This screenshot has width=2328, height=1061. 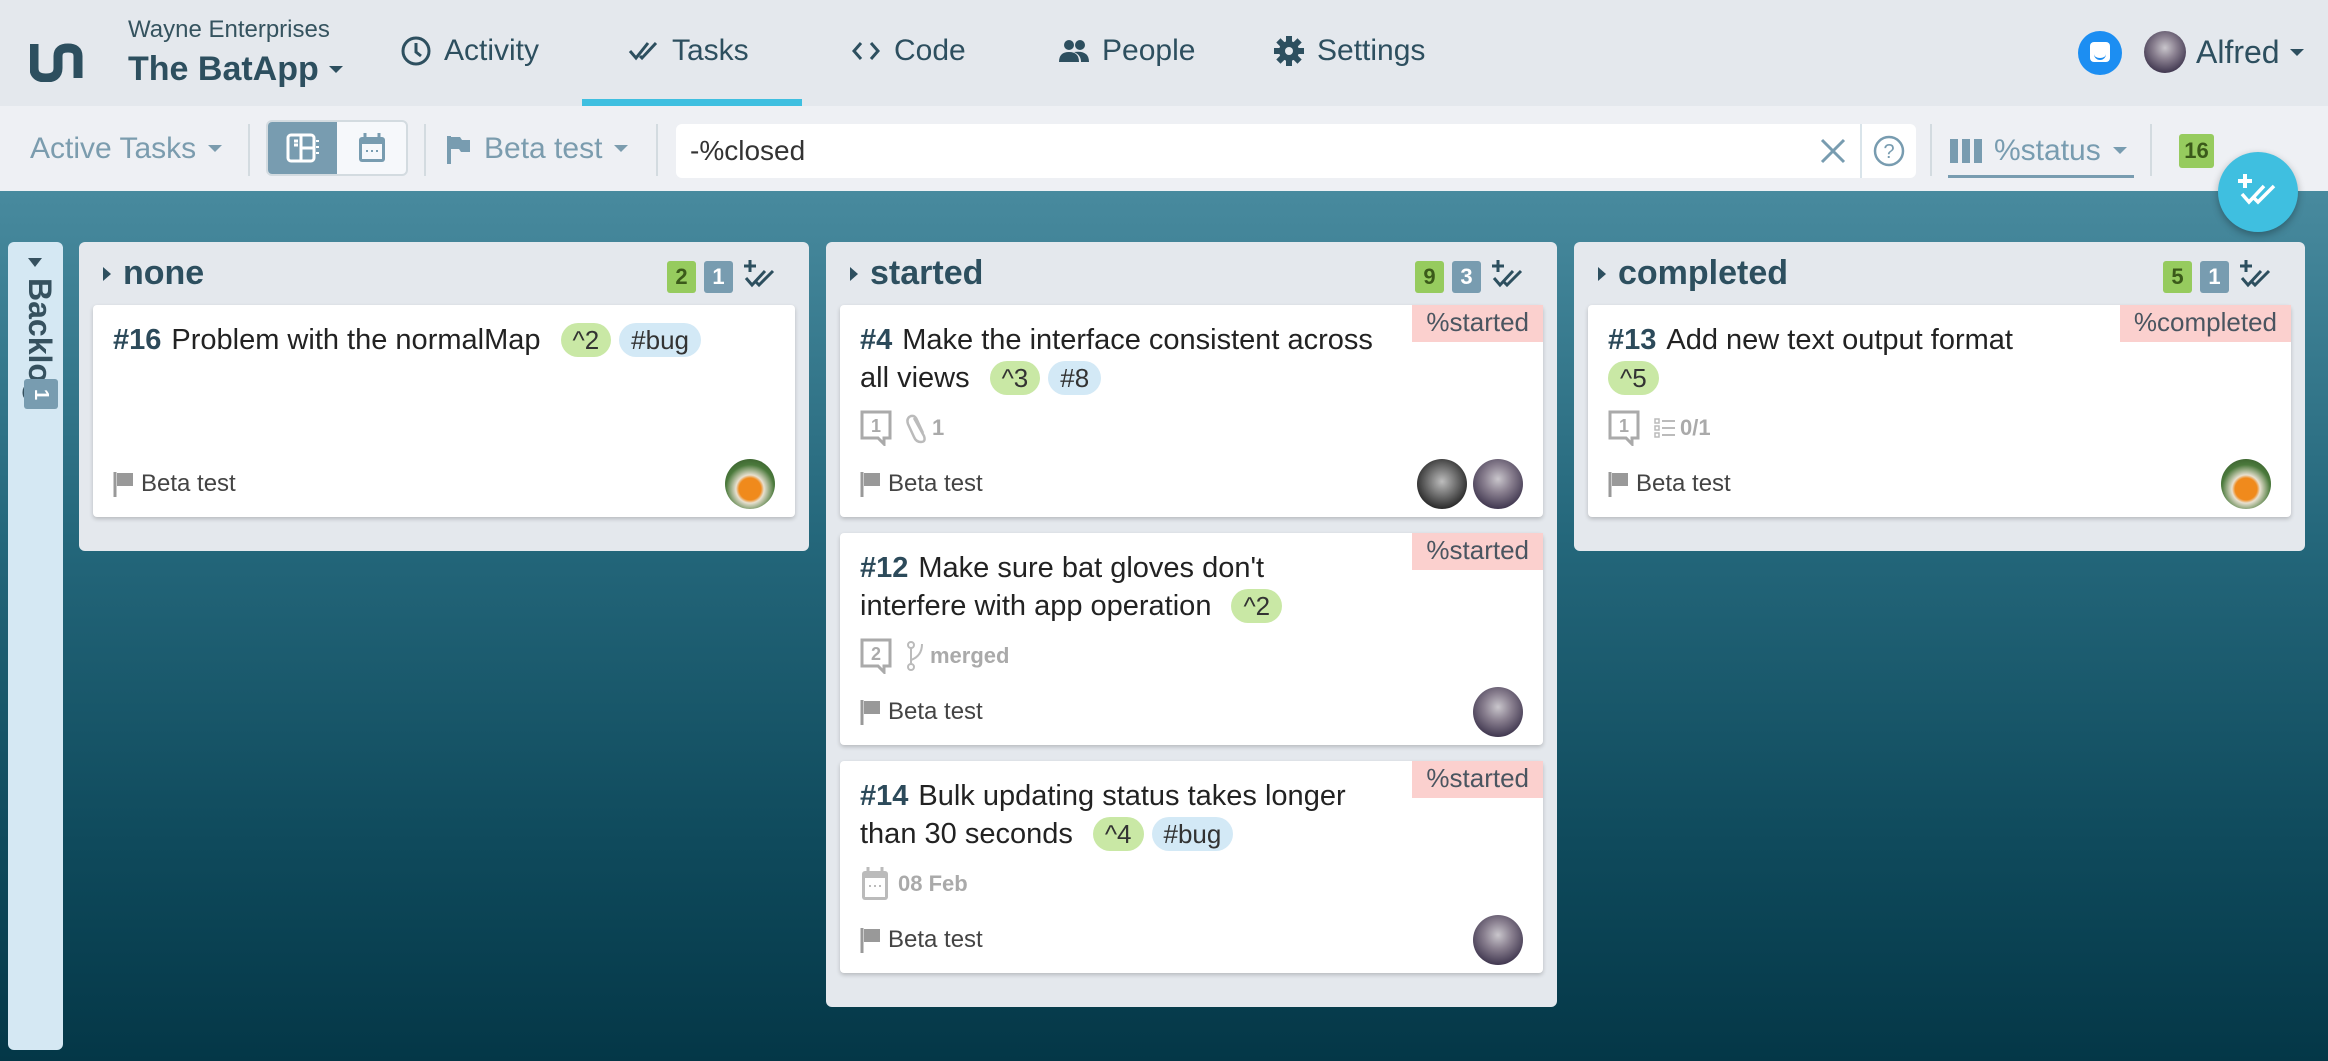 I want to click on help-icon: ?, so click(x=1889, y=151).